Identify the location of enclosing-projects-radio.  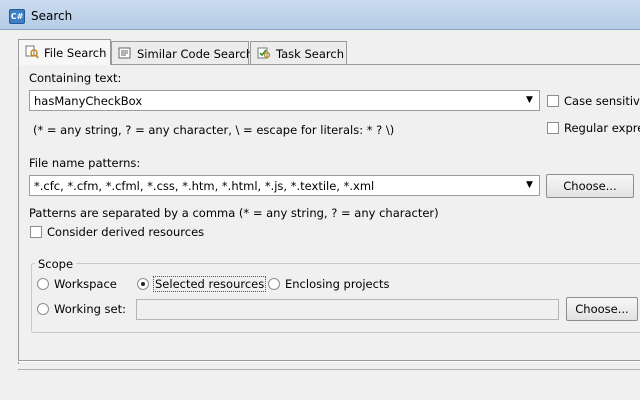
(274, 284).